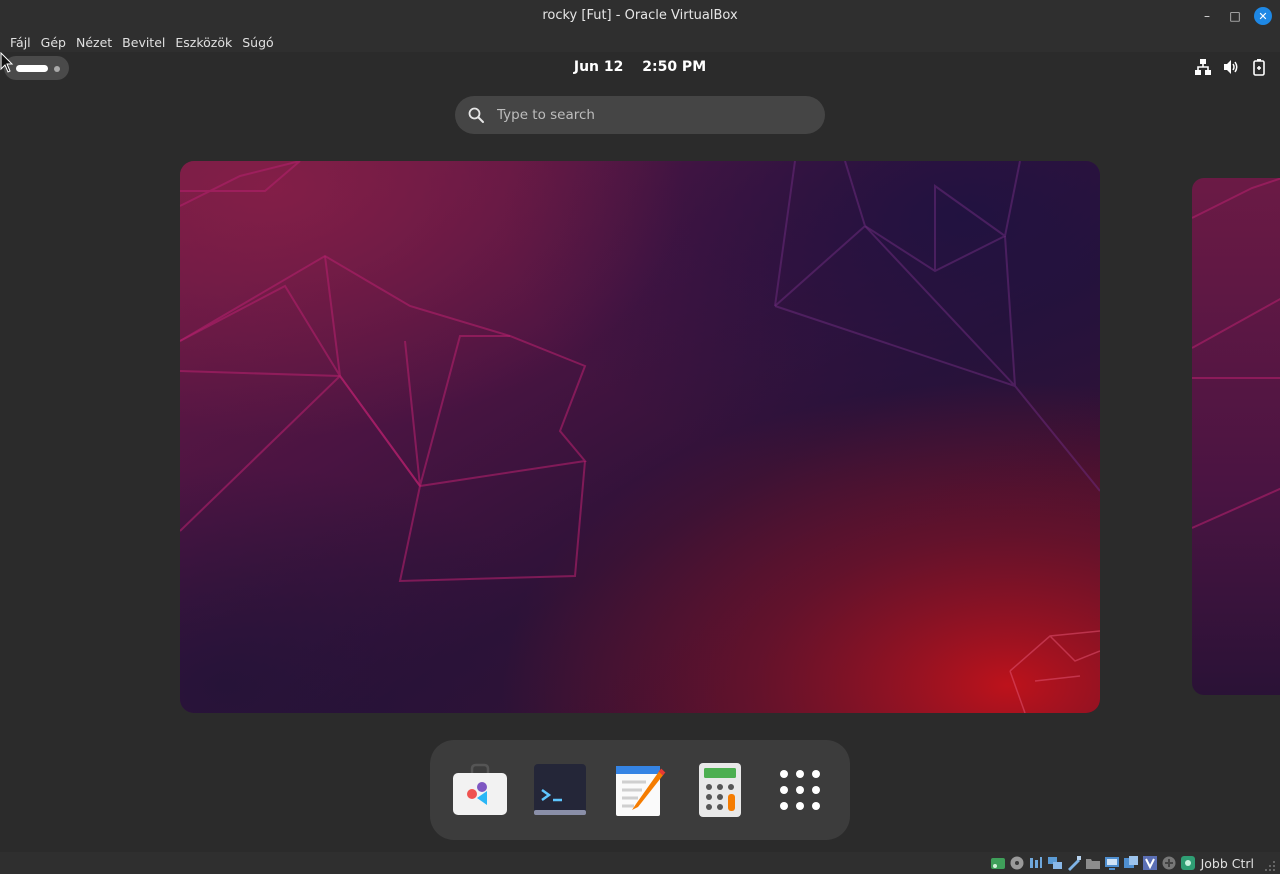 The width and height of the screenshot is (1280, 874). What do you see at coordinates (1259, 67) in the screenshot?
I see `battery-icon` at bounding box center [1259, 67].